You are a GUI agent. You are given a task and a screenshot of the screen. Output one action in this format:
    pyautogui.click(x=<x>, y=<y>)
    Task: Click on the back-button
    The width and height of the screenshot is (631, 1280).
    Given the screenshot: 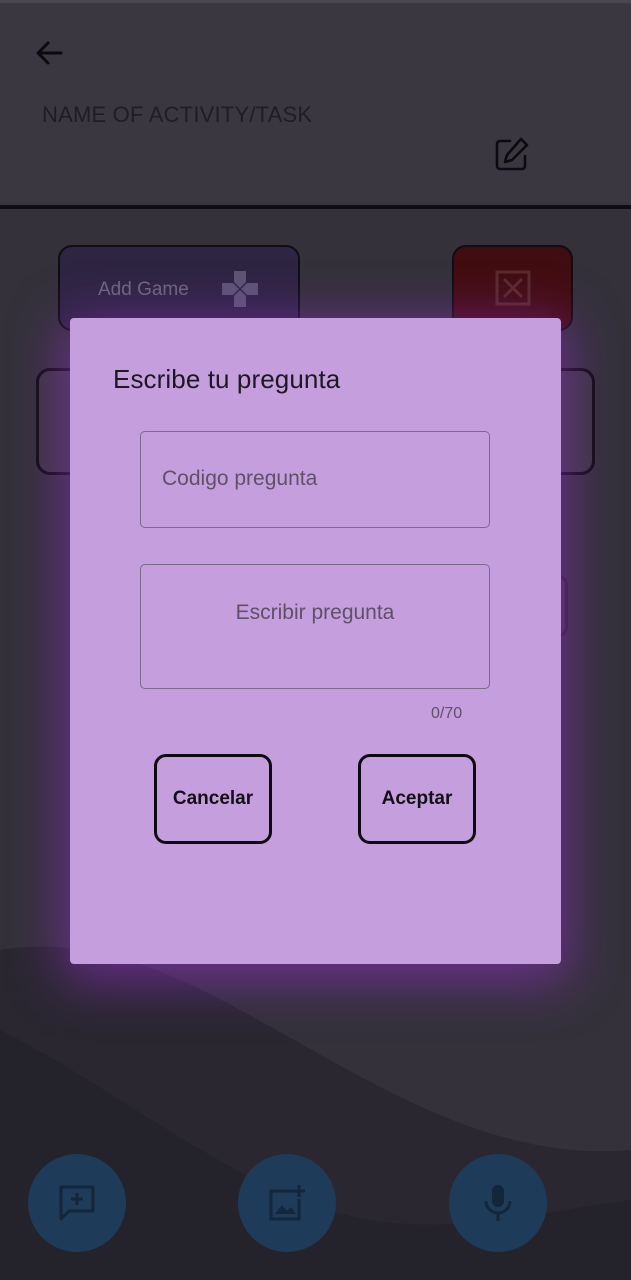 What is the action you would take?
    pyautogui.click(x=49, y=53)
    